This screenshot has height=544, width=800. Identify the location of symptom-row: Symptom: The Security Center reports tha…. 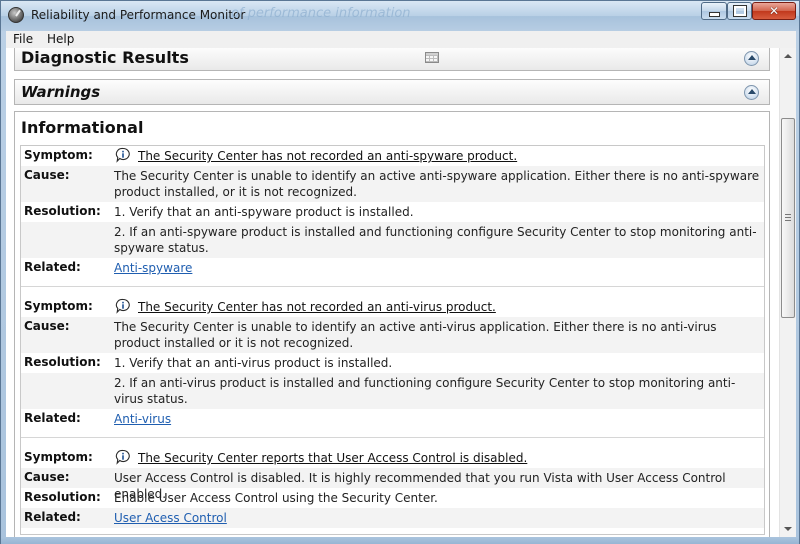
(392, 458).